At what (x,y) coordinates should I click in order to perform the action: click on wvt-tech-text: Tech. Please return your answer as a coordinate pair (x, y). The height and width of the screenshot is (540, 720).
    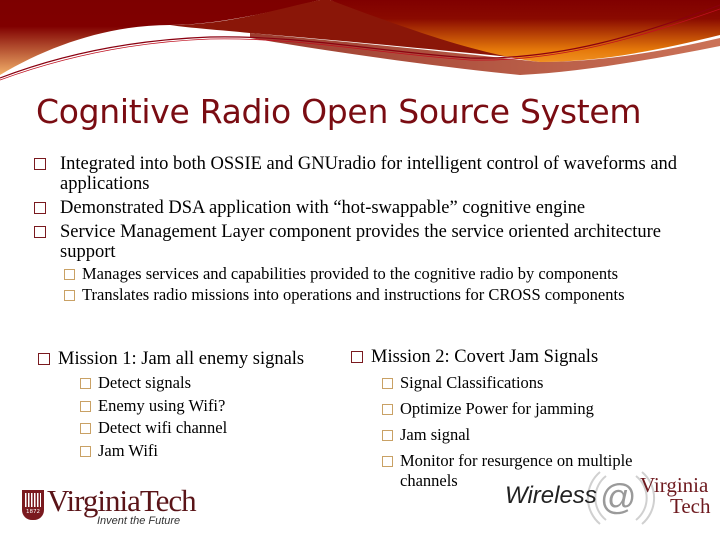
    Looking at the image, I should click on (690, 506).